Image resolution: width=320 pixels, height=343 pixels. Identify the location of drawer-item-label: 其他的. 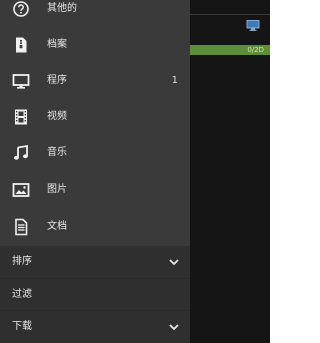
(62, 8).